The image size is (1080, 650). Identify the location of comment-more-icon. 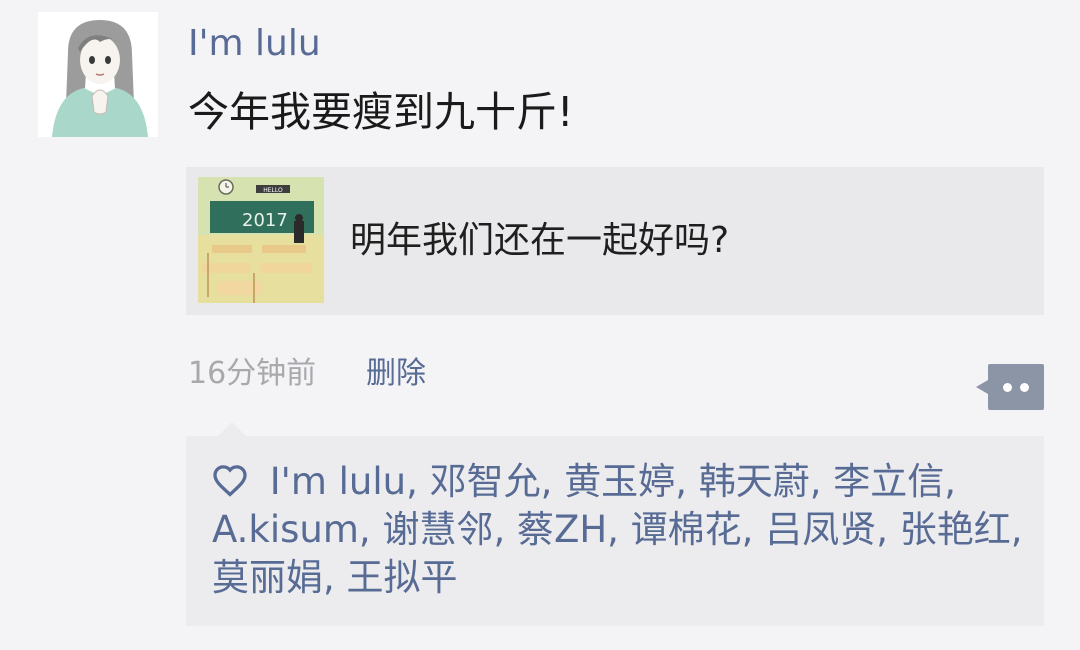
(1016, 387).